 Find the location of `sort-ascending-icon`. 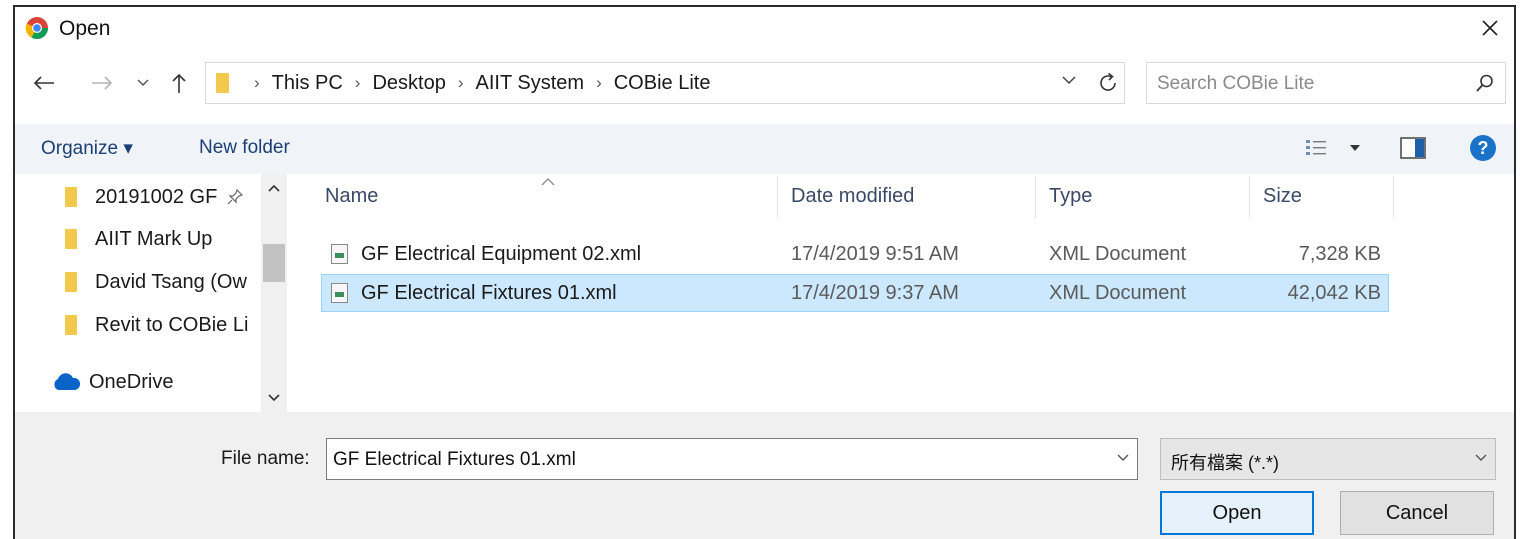

sort-ascending-icon is located at coordinates (548, 182).